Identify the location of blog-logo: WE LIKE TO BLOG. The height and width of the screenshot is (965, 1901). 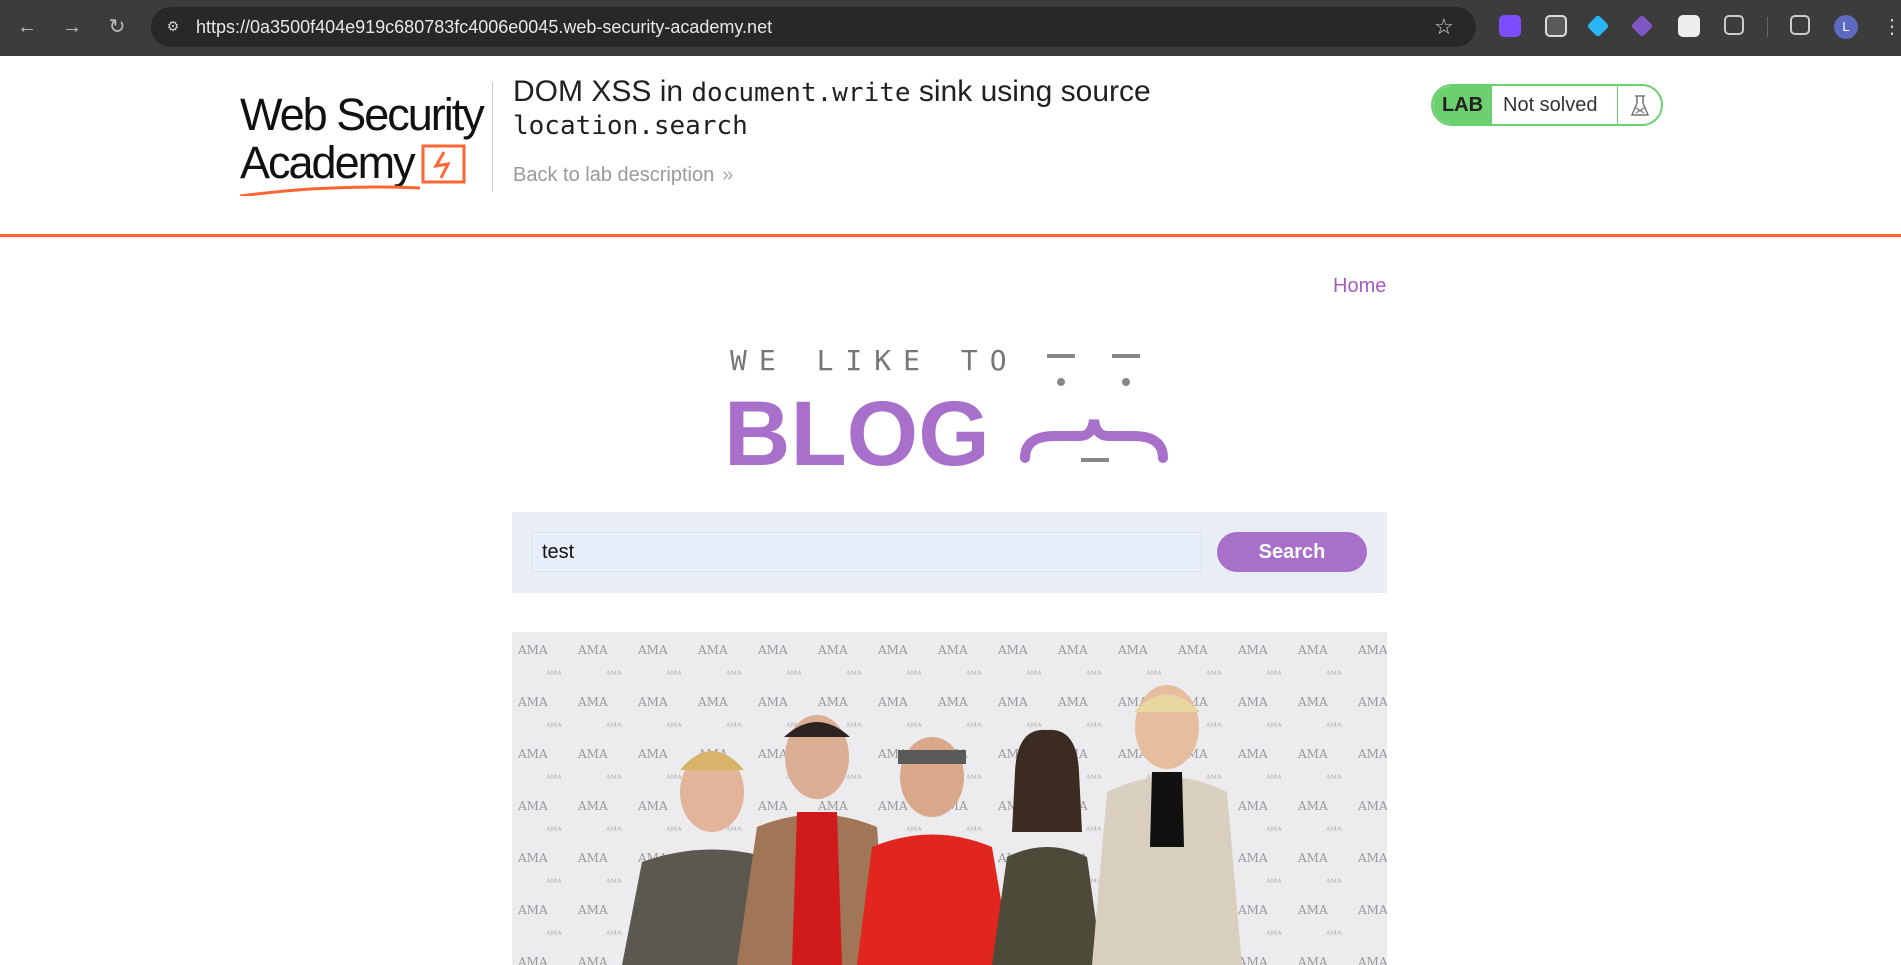
(946, 409).